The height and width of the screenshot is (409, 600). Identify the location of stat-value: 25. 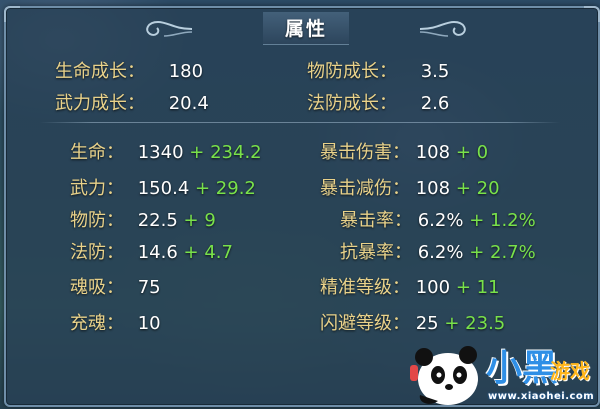
(427, 323).